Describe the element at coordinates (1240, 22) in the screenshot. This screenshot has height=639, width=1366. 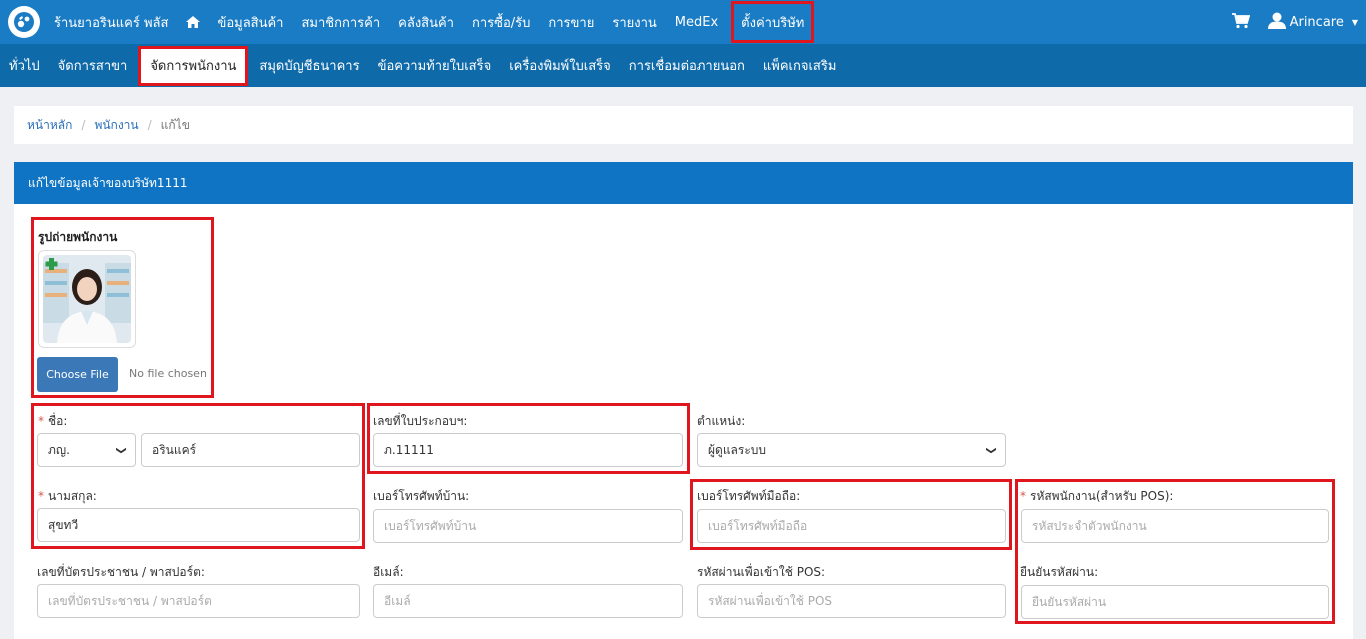
I see `cart-icon` at that location.